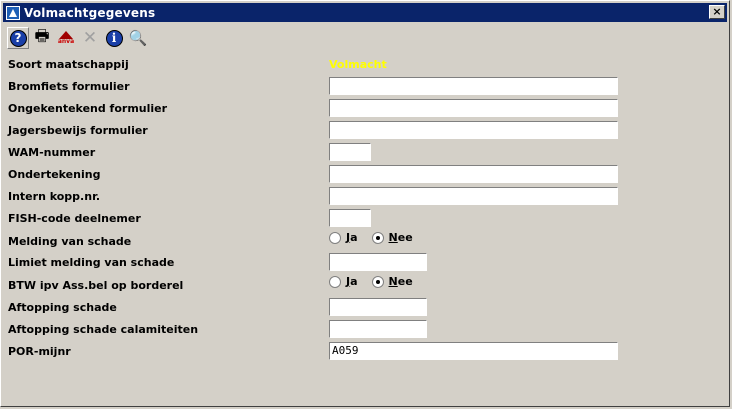 Image resolution: width=732 pixels, height=409 pixels. I want to click on row-btw: BTW ipv Ass.bel op borderel Ja Nee, so click(358, 284).